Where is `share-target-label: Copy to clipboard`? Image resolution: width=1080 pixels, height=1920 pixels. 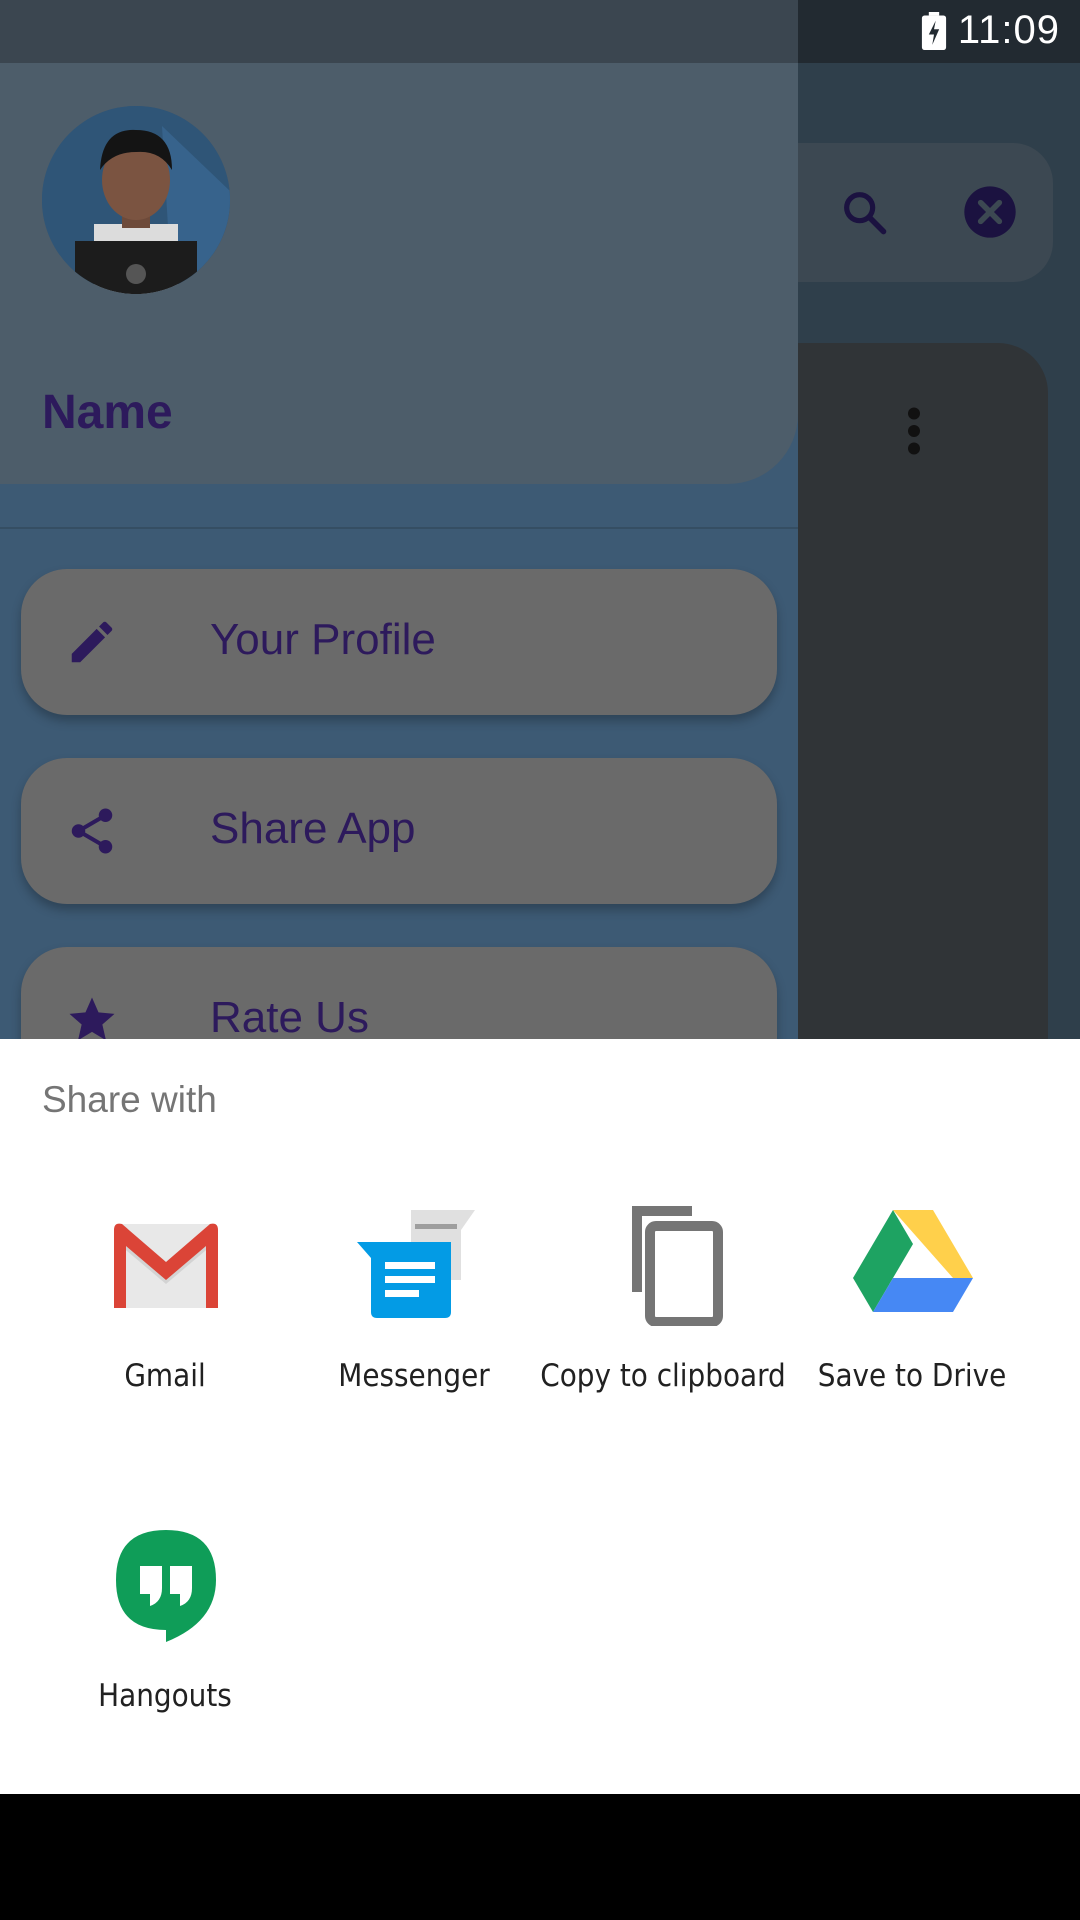 share-target-label: Copy to clipboard is located at coordinates (663, 1376).